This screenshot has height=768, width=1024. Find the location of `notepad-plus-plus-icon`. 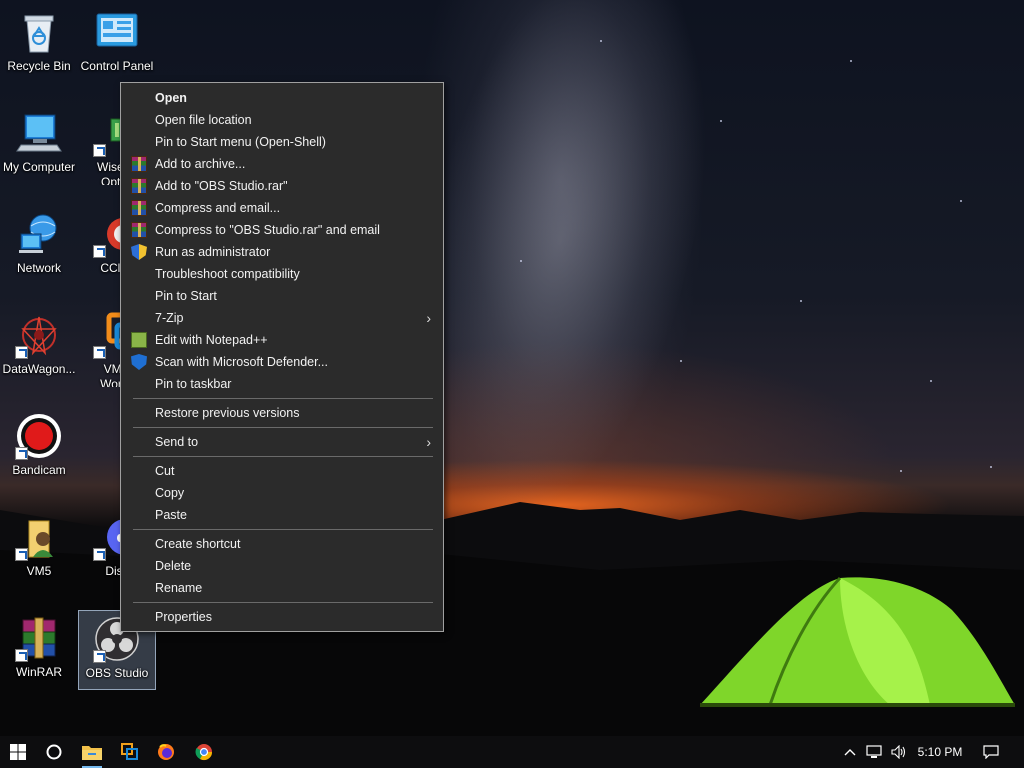

notepad-plus-plus-icon is located at coordinates (139, 340).